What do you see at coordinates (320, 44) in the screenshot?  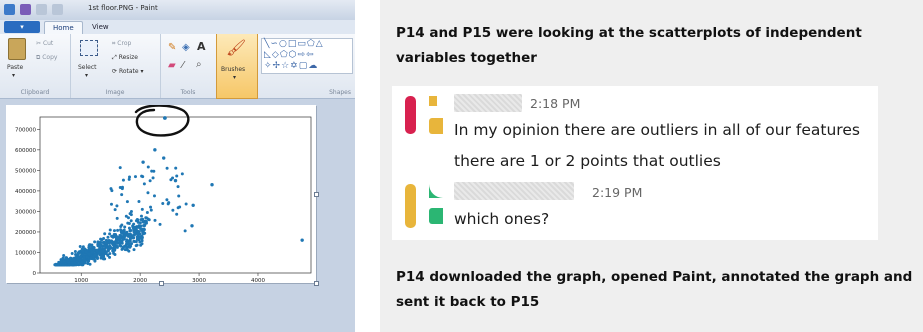 I see `triangle-shape-icon: △` at bounding box center [320, 44].